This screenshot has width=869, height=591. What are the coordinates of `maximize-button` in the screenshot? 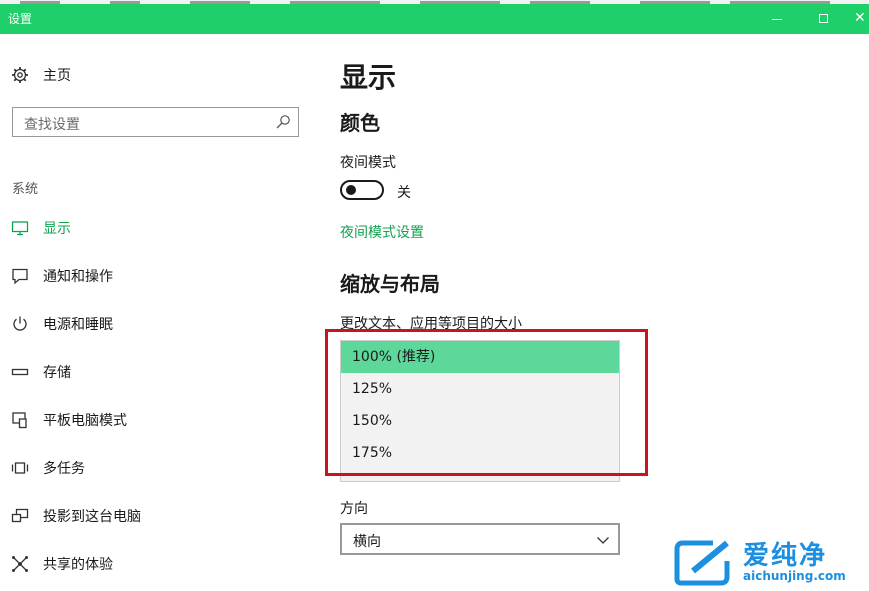 It's located at (823, 19).